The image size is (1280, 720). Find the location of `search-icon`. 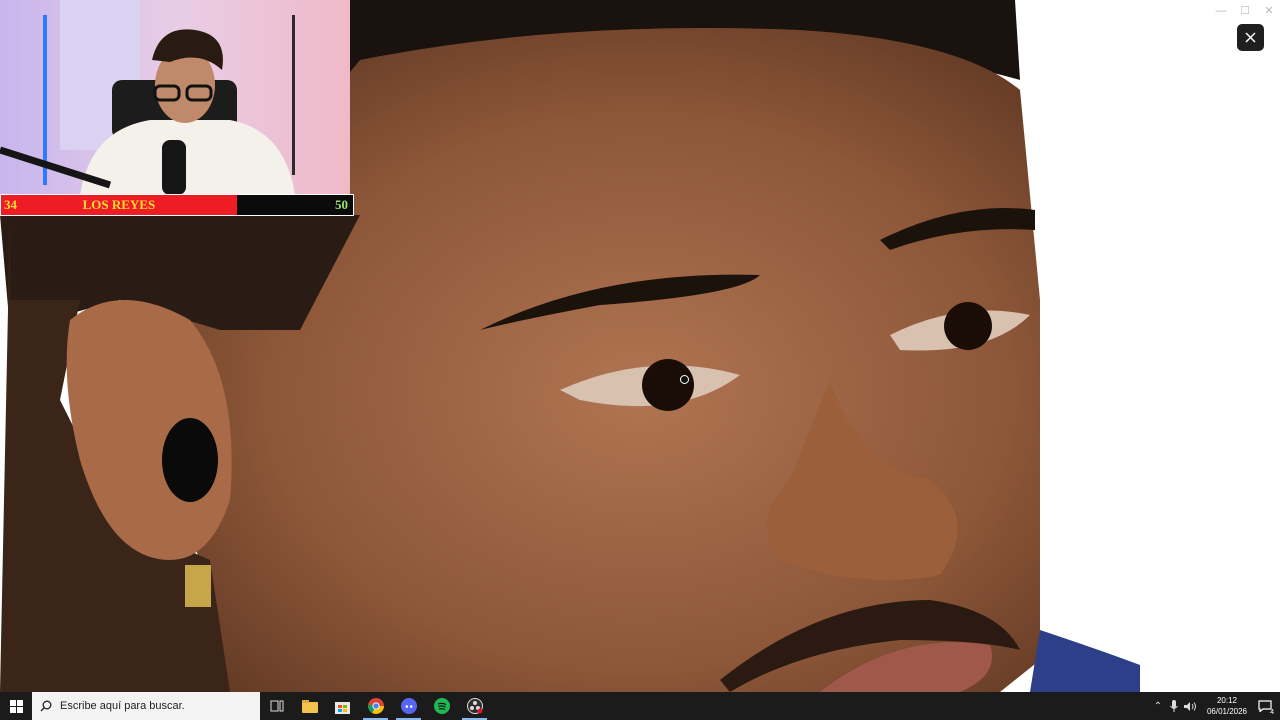

search-icon is located at coordinates (46, 706).